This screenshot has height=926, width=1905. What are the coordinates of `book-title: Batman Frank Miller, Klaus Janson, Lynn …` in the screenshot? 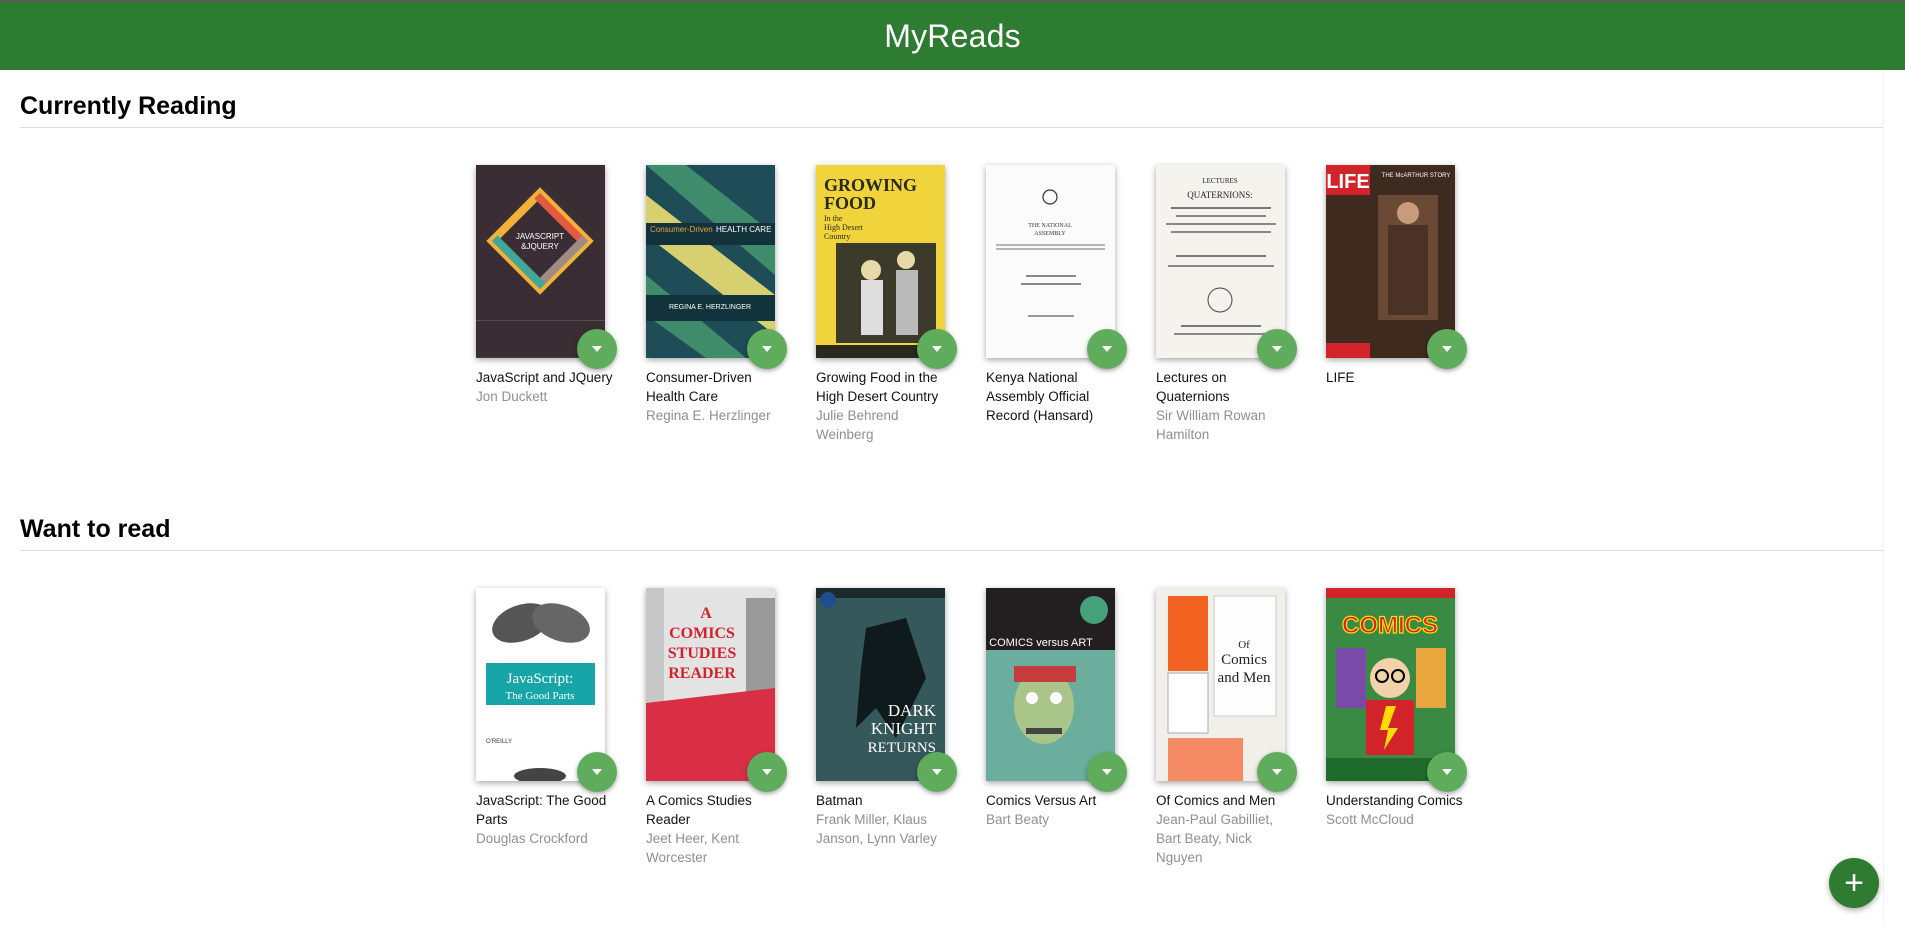 It's located at (886, 819).